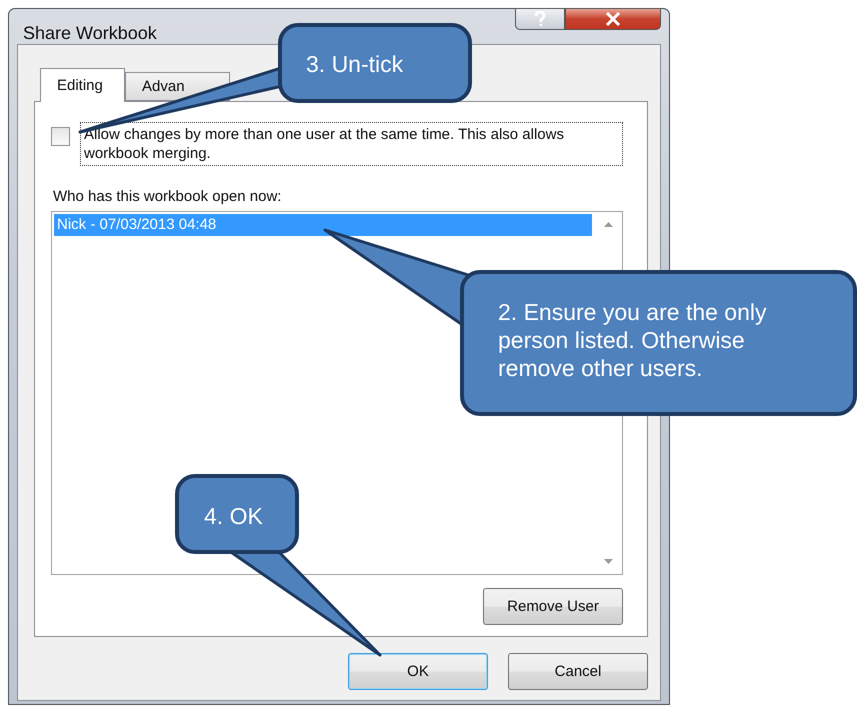 The image size is (857, 713). Describe the element at coordinates (578, 671) in the screenshot. I see `cancel-button: Cancel` at that location.